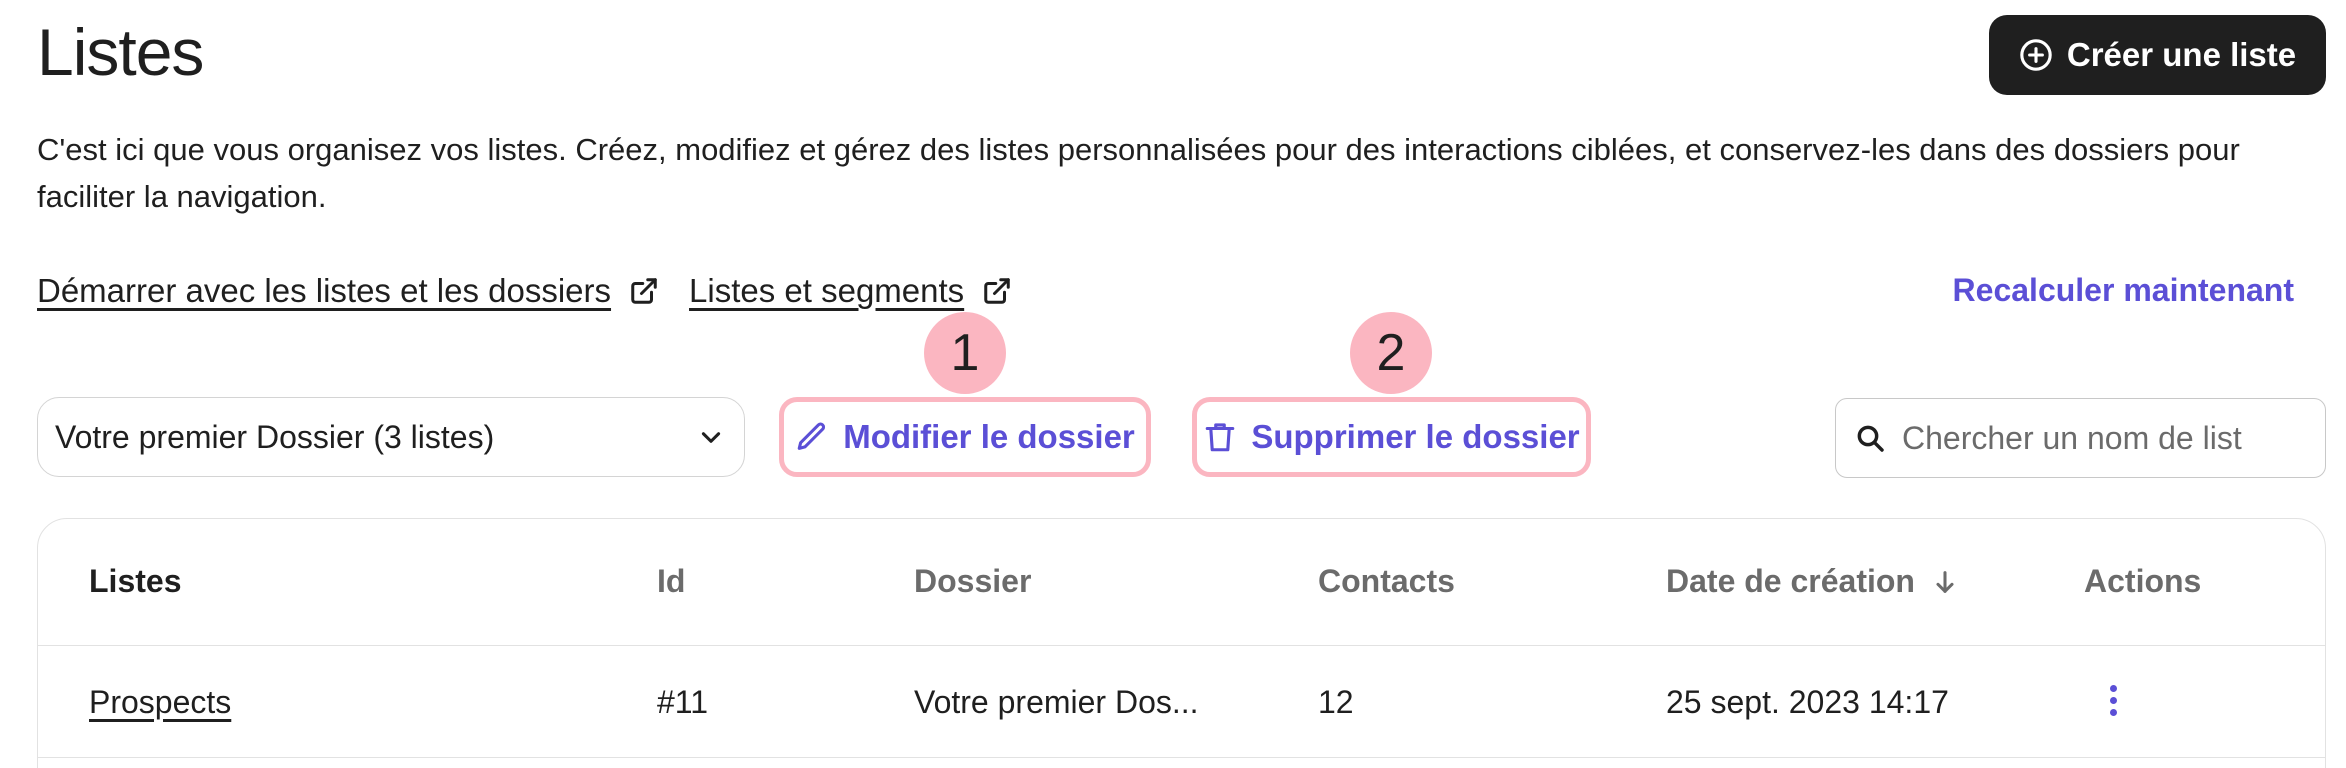  I want to click on help-link-lists-segments: Listes et segments, so click(850, 291).